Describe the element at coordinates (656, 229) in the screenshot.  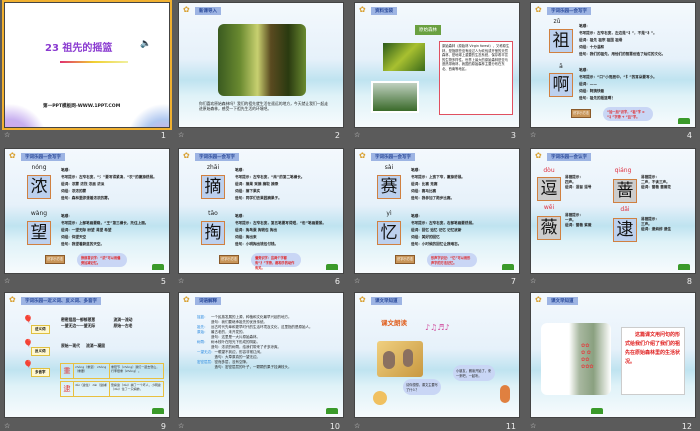
I see `note-line: 组词：逮蚂蚱 逮住` at that location.